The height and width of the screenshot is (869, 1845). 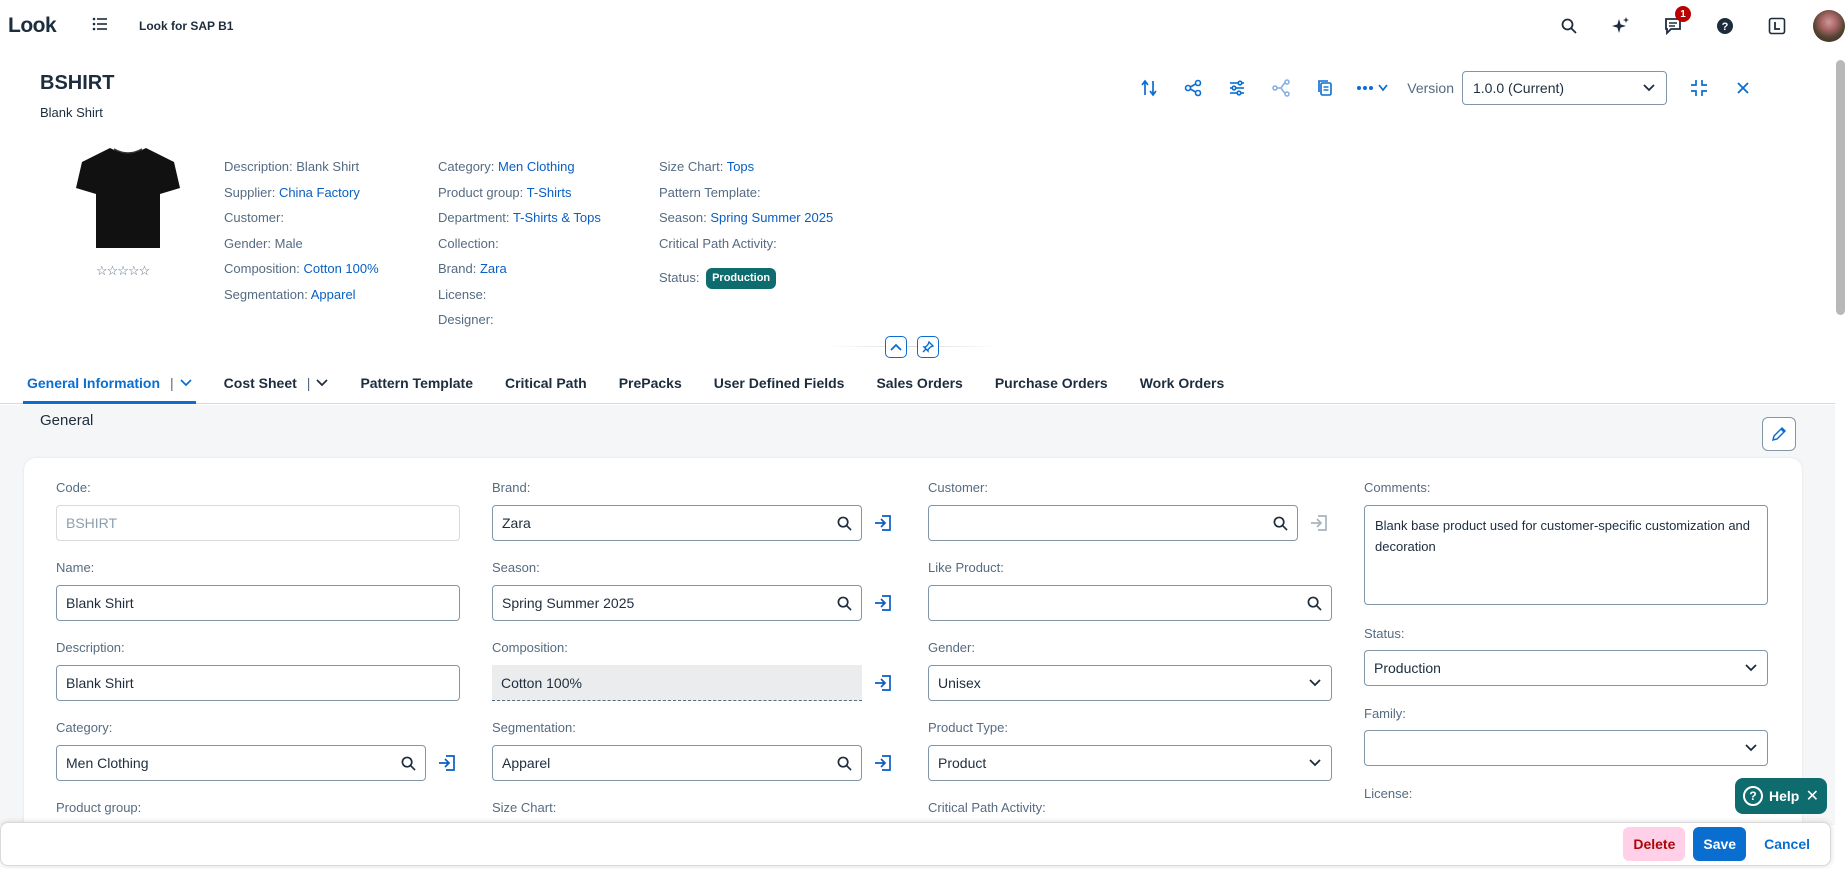 I want to click on composition-field: Cotton 100%, so click(x=677, y=683).